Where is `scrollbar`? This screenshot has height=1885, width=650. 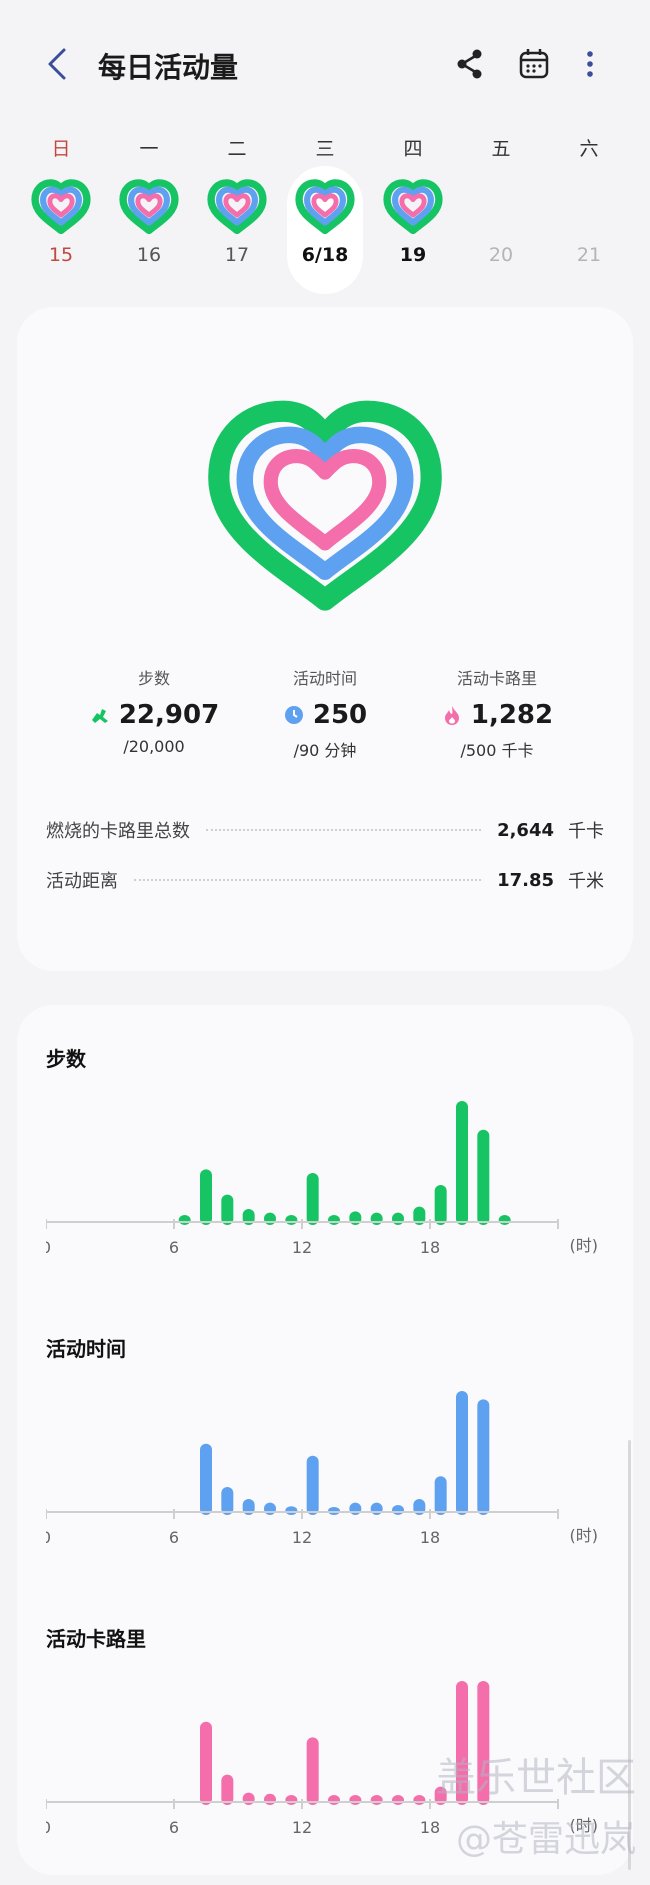
scrollbar is located at coordinates (629, 1655).